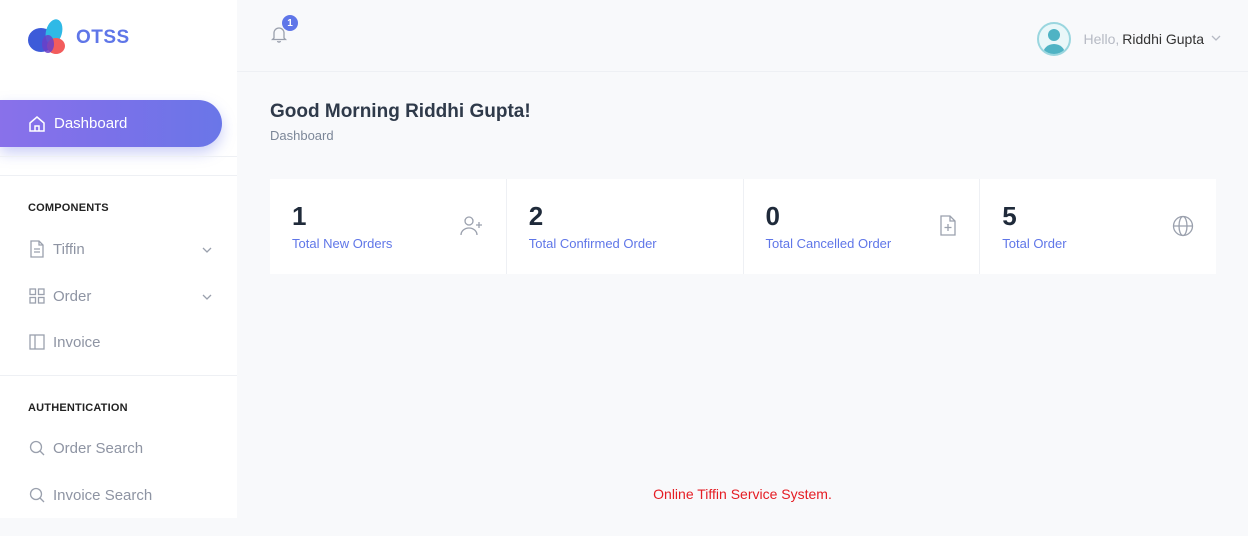  What do you see at coordinates (68, 208) in the screenshot?
I see `section-caption-components: COMPONENTS` at bounding box center [68, 208].